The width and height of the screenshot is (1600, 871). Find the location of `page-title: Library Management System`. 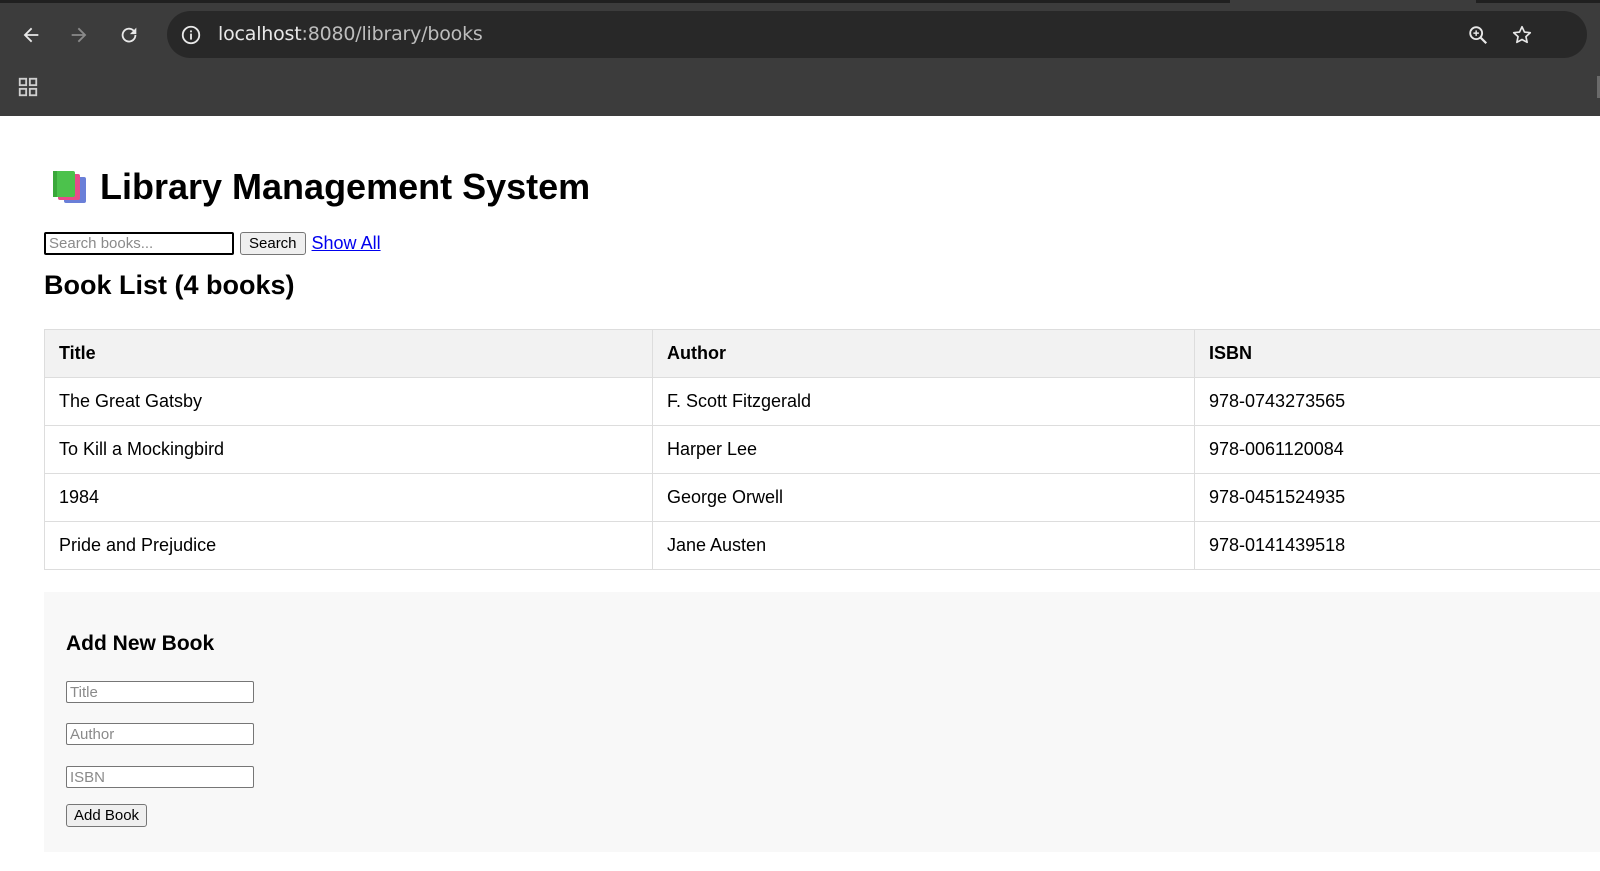

page-title: Library Management System is located at coordinates (345, 186).